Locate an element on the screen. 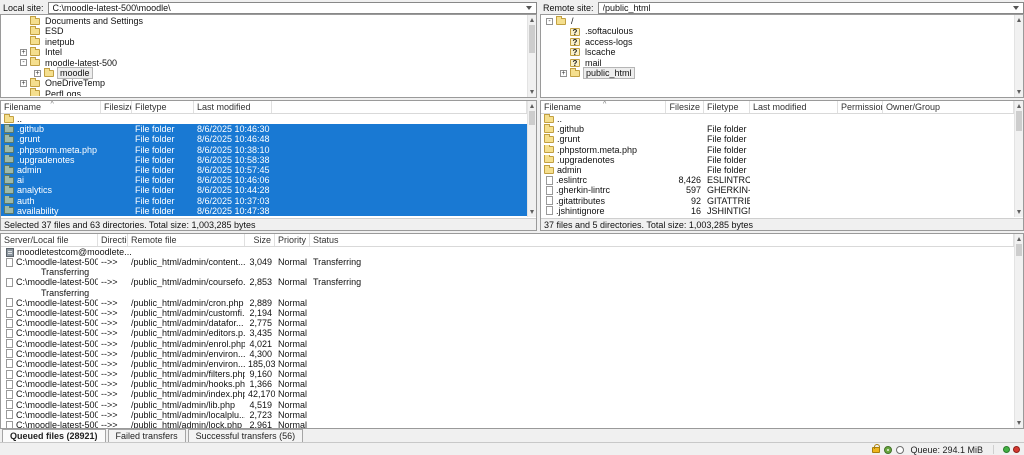  clock-icon is located at coordinates (900, 449).